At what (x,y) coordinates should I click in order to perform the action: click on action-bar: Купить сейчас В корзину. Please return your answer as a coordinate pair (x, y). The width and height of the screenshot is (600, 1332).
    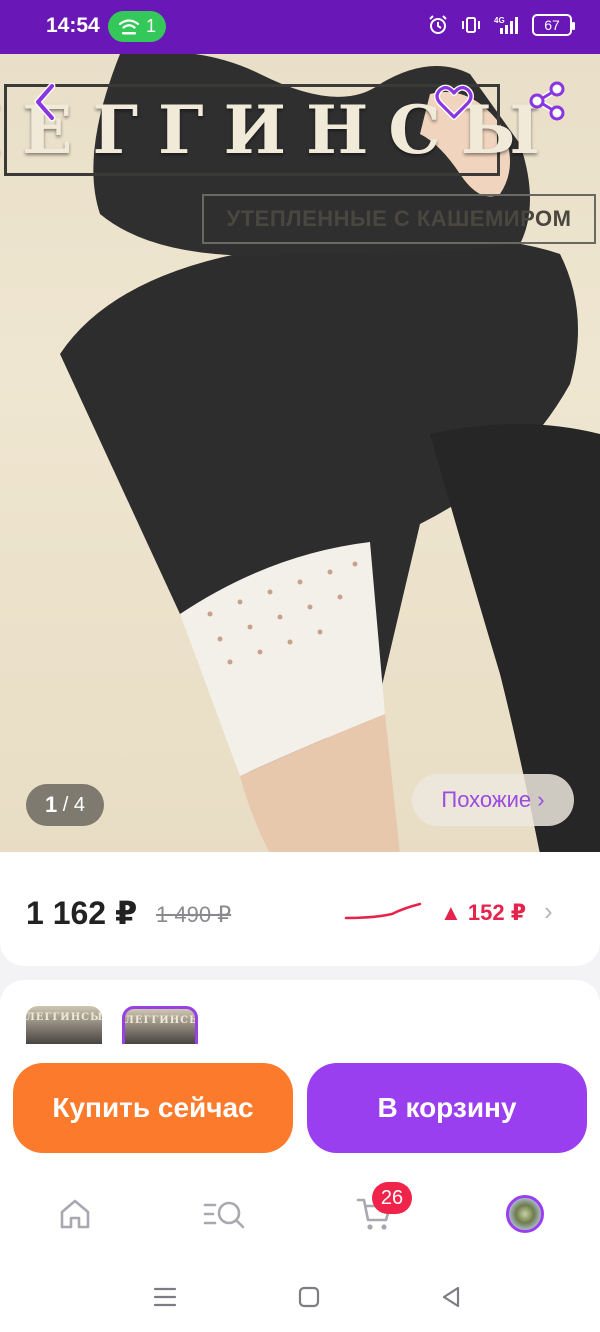
    Looking at the image, I should click on (300, 1106).